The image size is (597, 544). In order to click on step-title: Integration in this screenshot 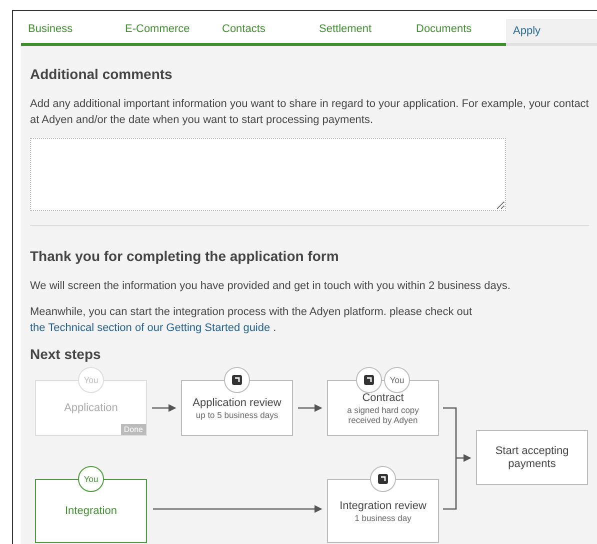, I will do `click(91, 511)`.